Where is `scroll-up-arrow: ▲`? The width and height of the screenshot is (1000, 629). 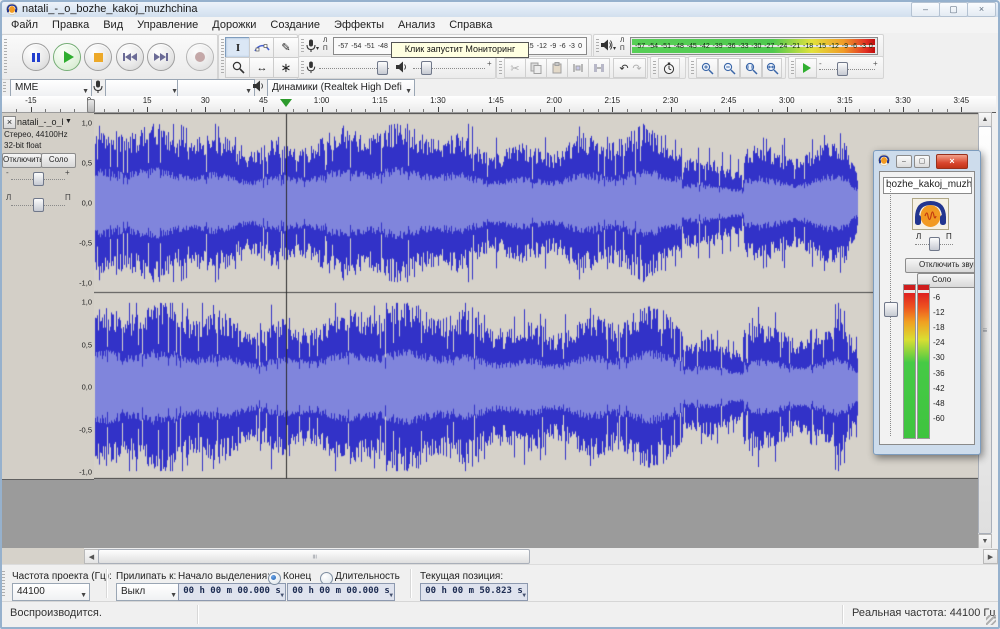 scroll-up-arrow: ▲ is located at coordinates (985, 119).